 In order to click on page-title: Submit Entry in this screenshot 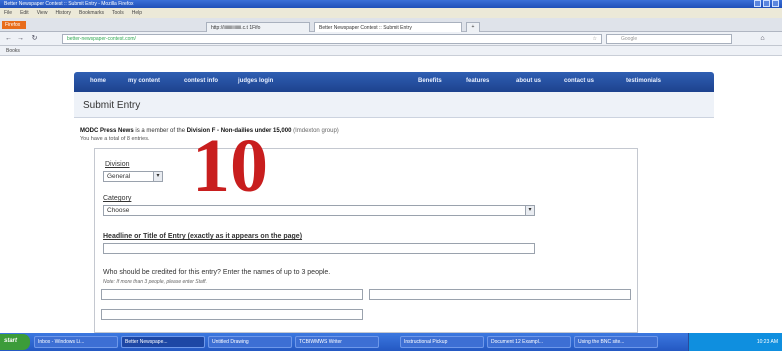, I will do `click(112, 105)`.